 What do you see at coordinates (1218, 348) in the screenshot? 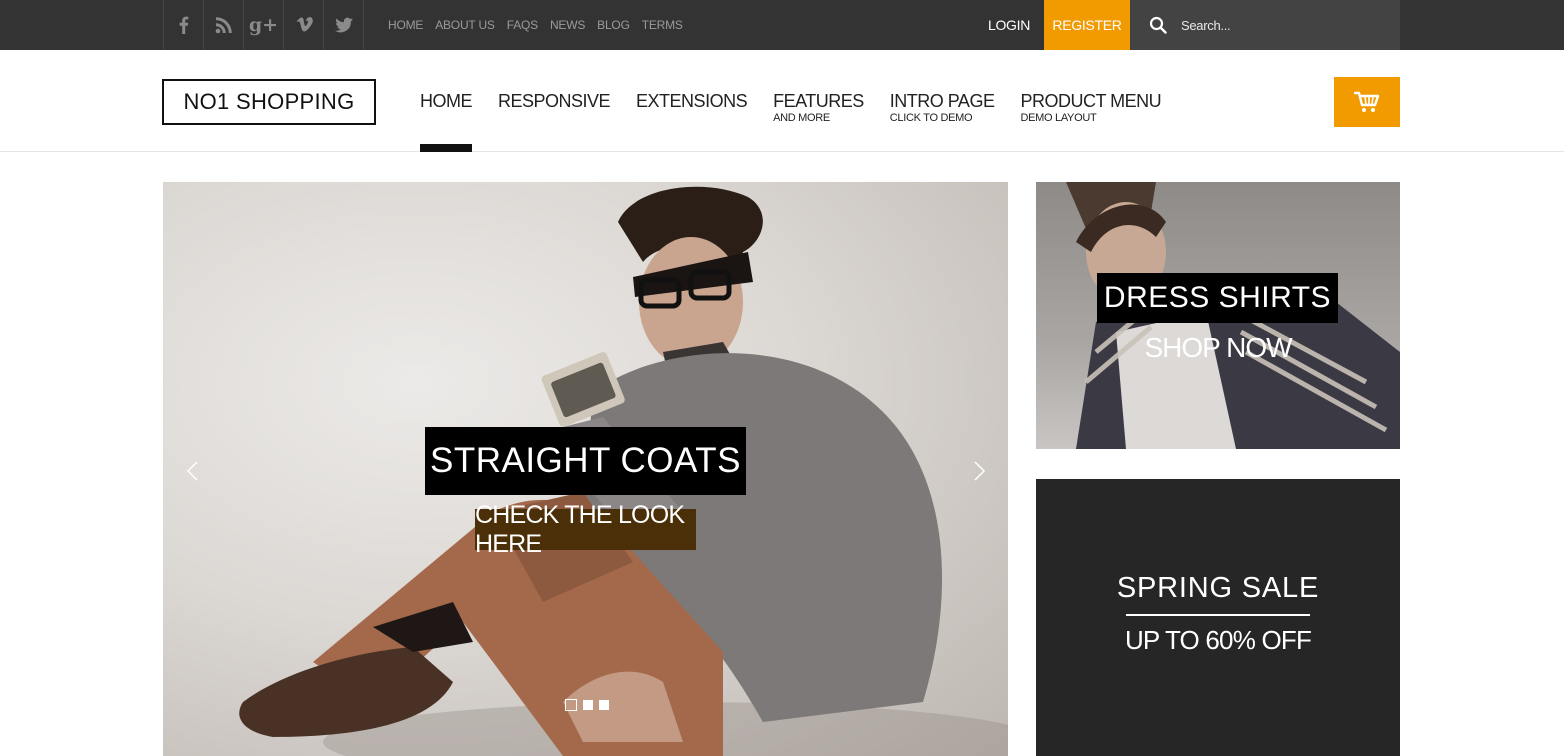
I see `dress-shirts-shop-now: SHOP NOW` at bounding box center [1218, 348].